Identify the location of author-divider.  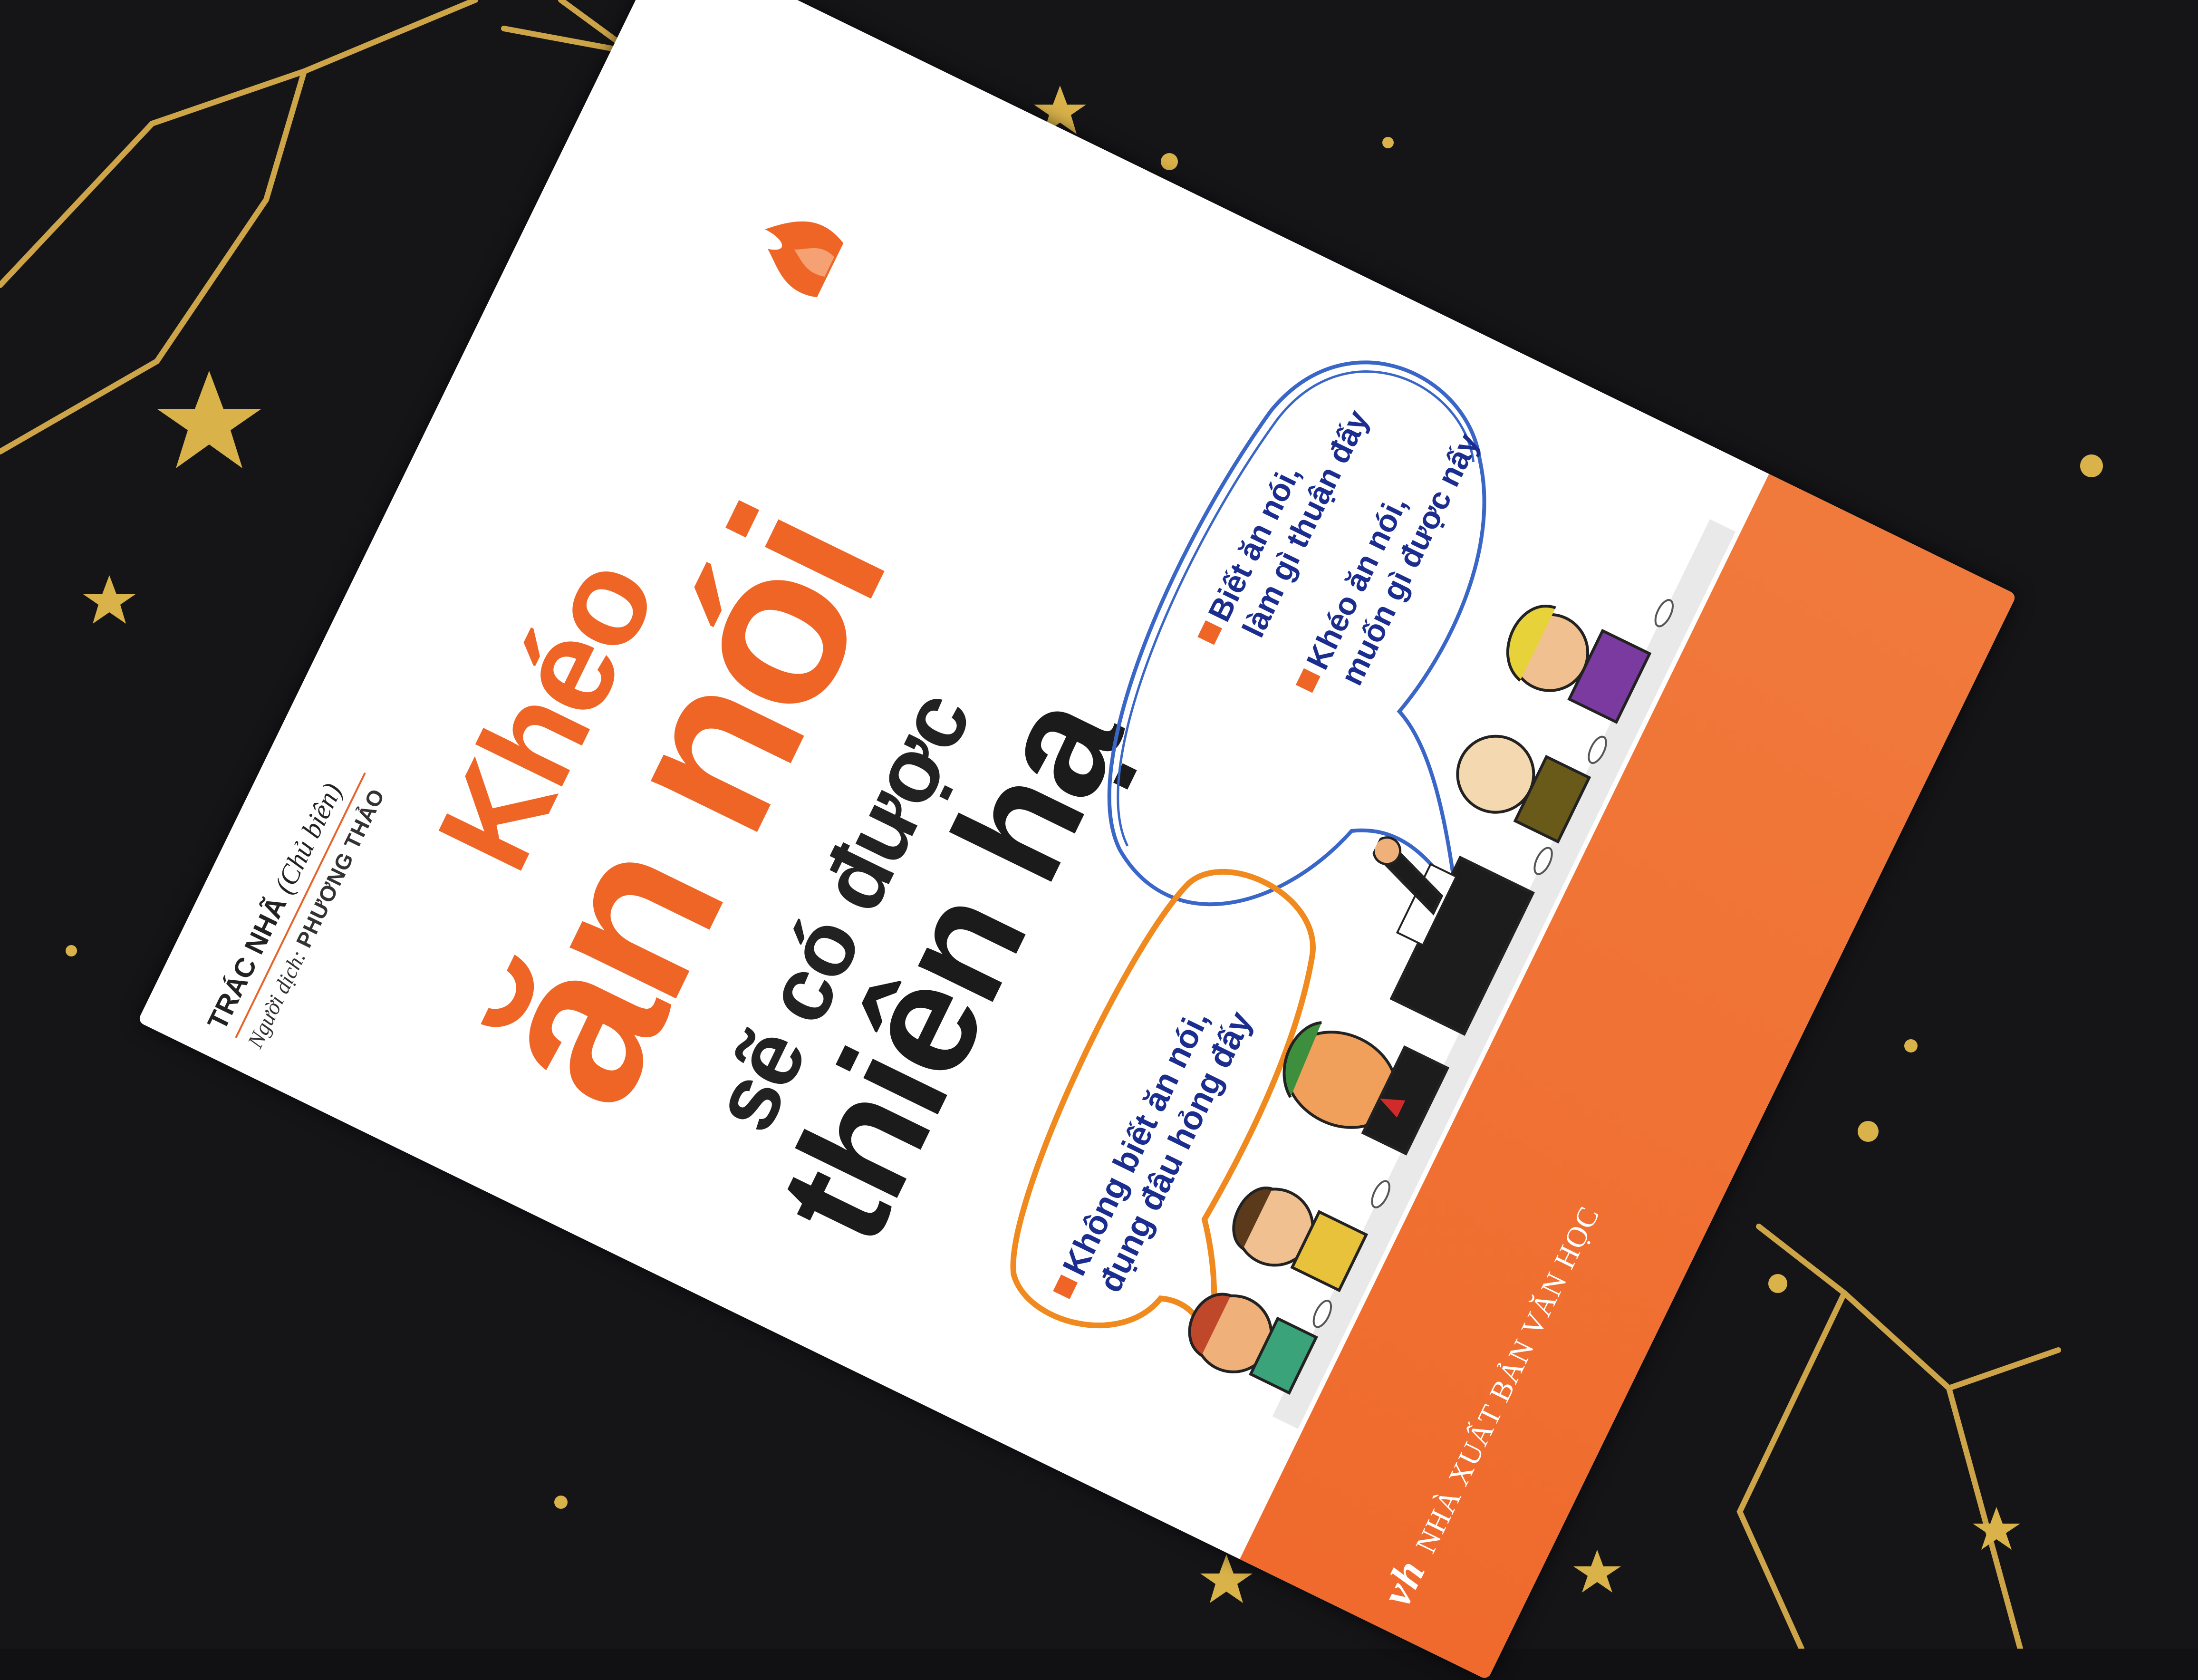
(300, 905).